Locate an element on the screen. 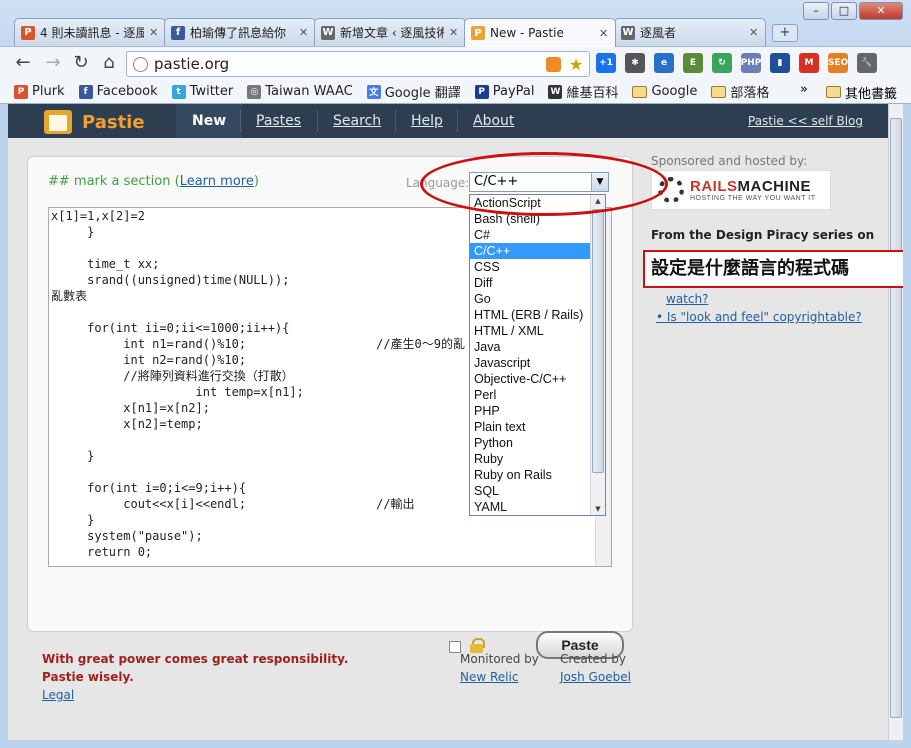  nav-search: Search is located at coordinates (357, 121).